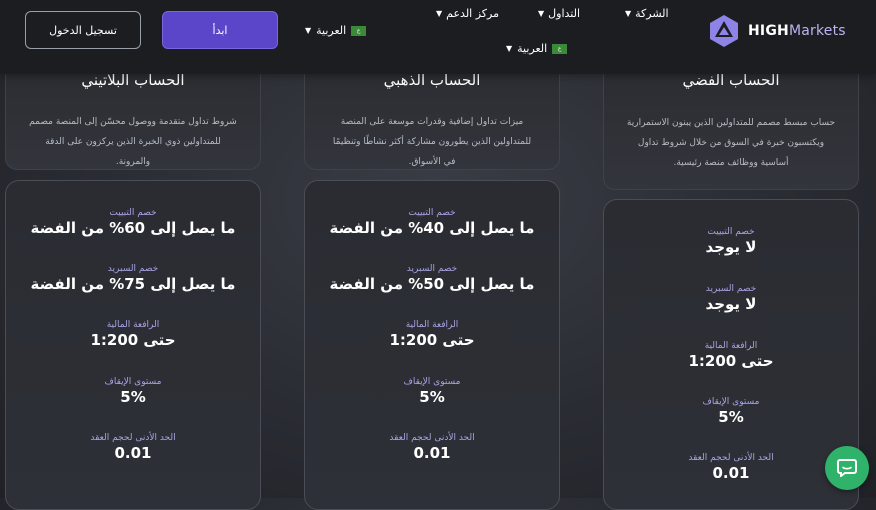 The width and height of the screenshot is (876, 510). I want to click on highmarkets-logo-icon, so click(724, 31).